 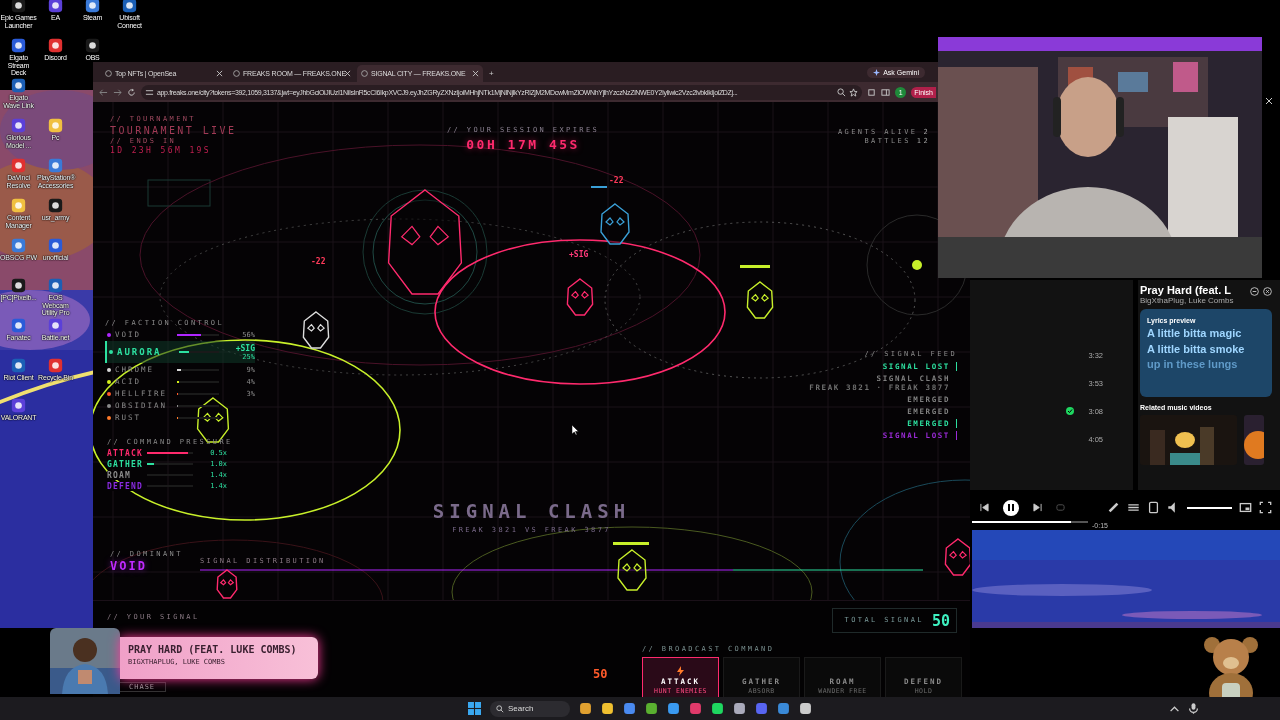 I want to click on command-name: GATHER, so click(x=125, y=464).